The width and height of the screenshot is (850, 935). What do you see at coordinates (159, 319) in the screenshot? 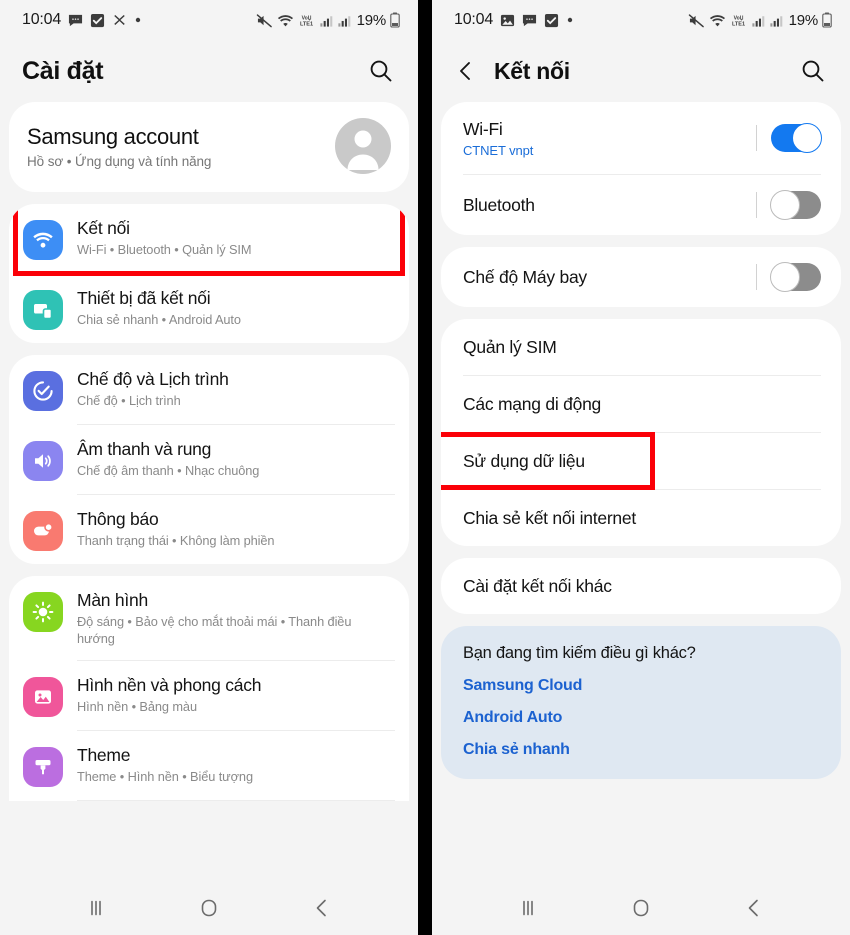
I see `item-subtitle: Chia sẻ nhanh • Android Auto` at bounding box center [159, 319].